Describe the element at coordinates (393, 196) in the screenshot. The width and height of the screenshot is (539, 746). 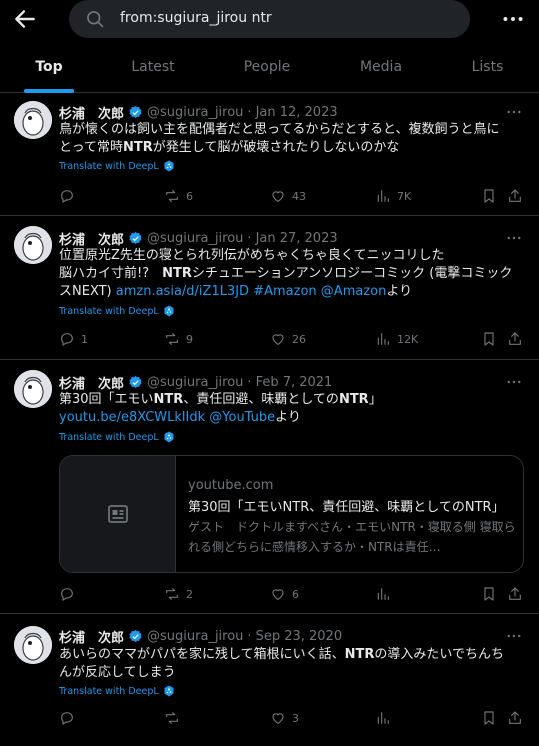
I see `views-button: 7K` at that location.